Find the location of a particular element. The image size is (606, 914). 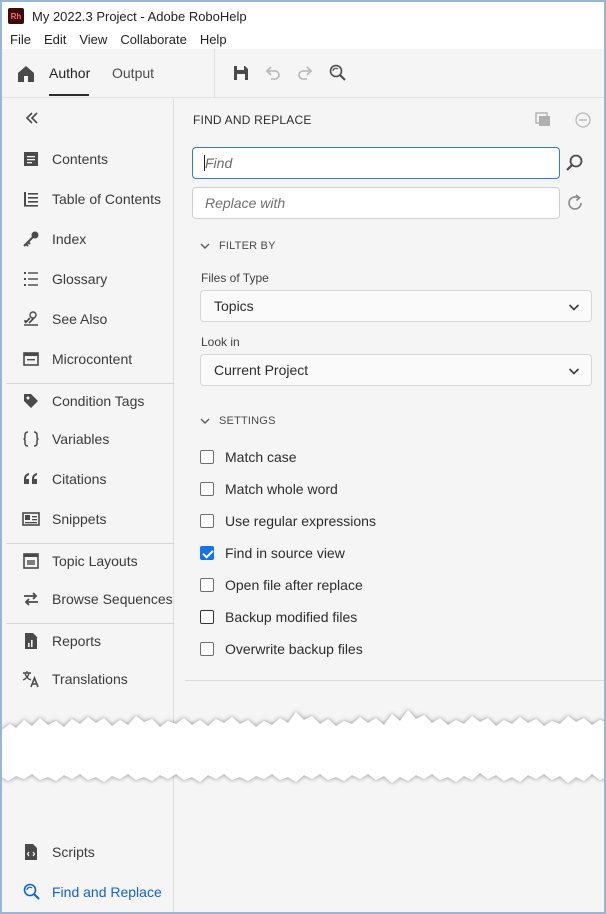

tab-author: Author is located at coordinates (69, 73).